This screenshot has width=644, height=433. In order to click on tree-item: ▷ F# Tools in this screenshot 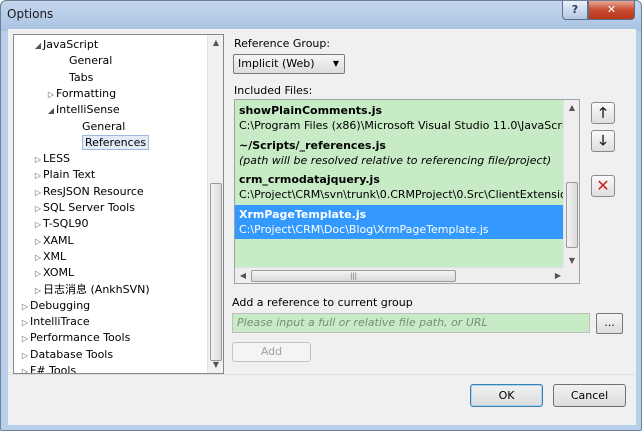, I will do `click(48, 368)`.